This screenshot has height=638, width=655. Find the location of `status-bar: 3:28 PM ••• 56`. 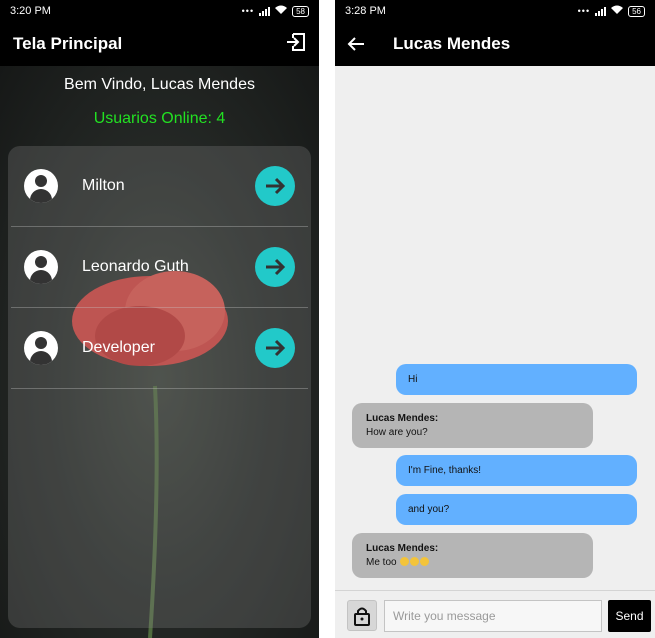

status-bar: 3:28 PM ••• 56 is located at coordinates (495, 11).